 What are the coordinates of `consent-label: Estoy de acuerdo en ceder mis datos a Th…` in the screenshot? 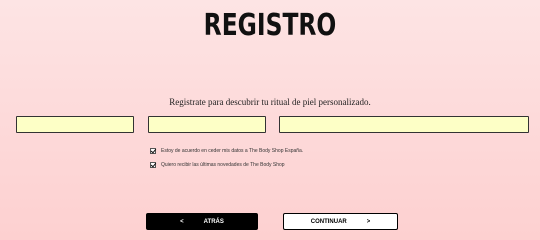 It's located at (232, 151).